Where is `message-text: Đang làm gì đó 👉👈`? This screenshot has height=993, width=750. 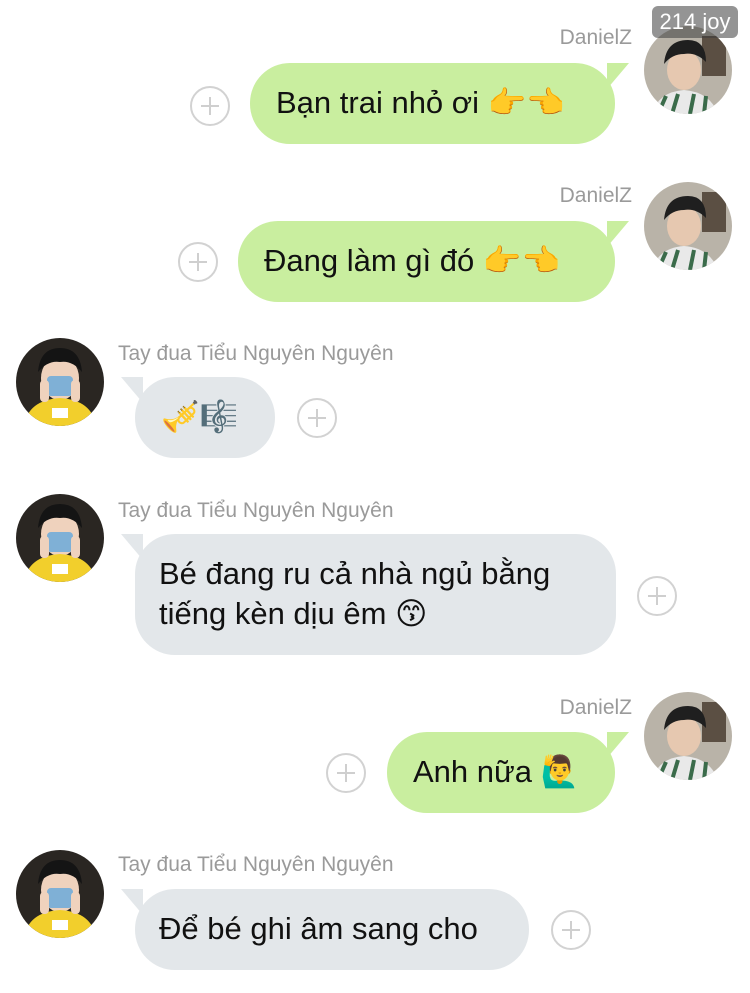
message-text: Đang làm gì đó 👉👈 is located at coordinates (412, 260).